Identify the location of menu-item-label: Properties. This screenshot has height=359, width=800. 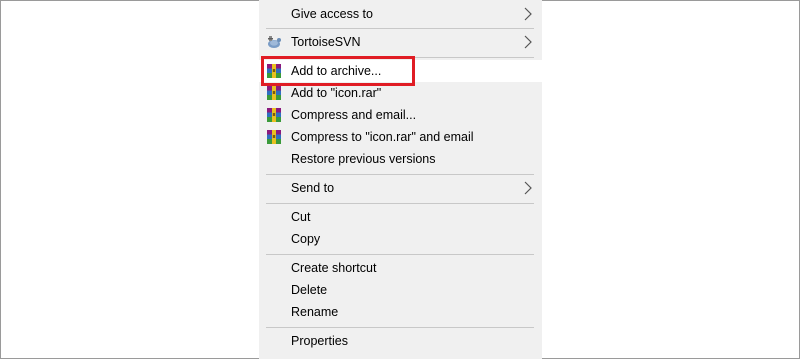
(319, 341).